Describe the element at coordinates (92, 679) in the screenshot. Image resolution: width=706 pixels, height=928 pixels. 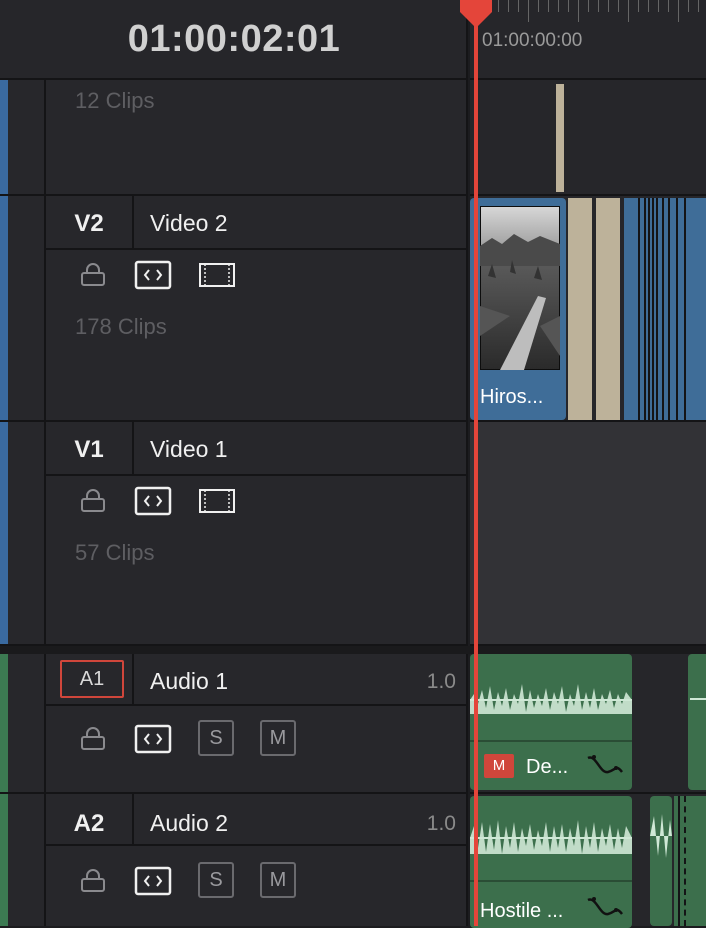
I see `audio-source-patch-a1: A1` at that location.